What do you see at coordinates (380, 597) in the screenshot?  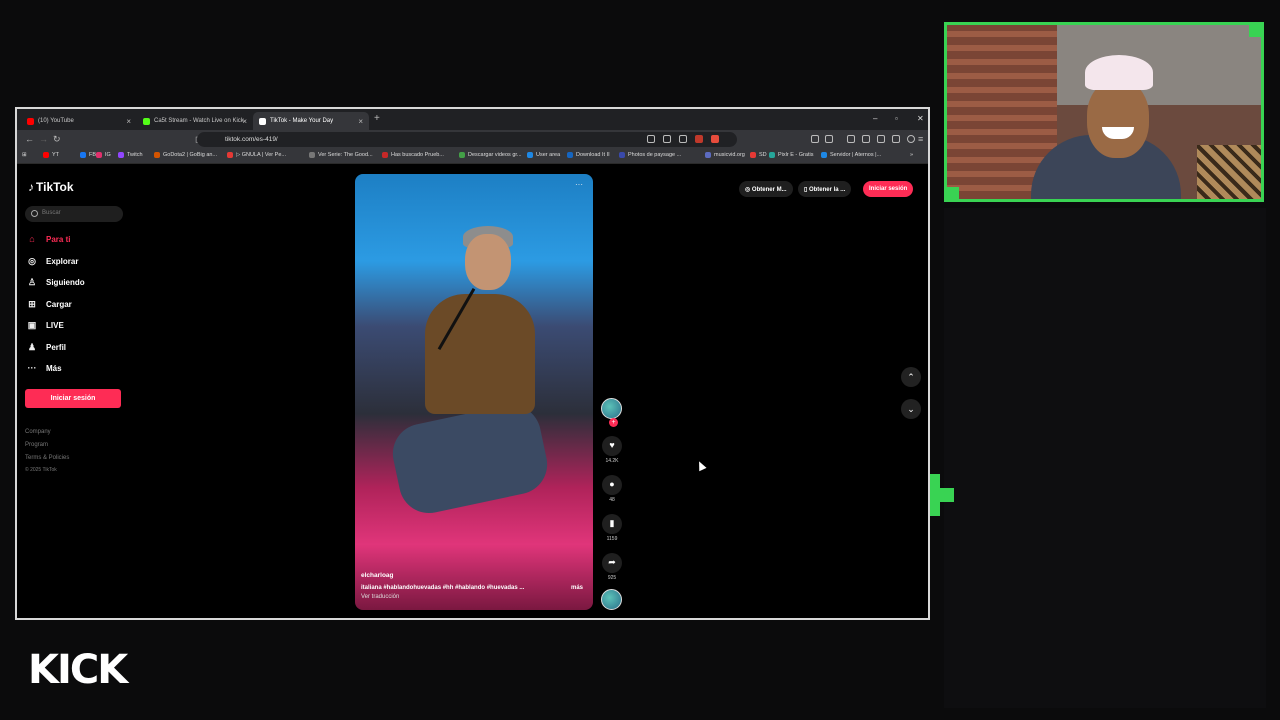 I see `translate-link: Ver traducción` at bounding box center [380, 597].